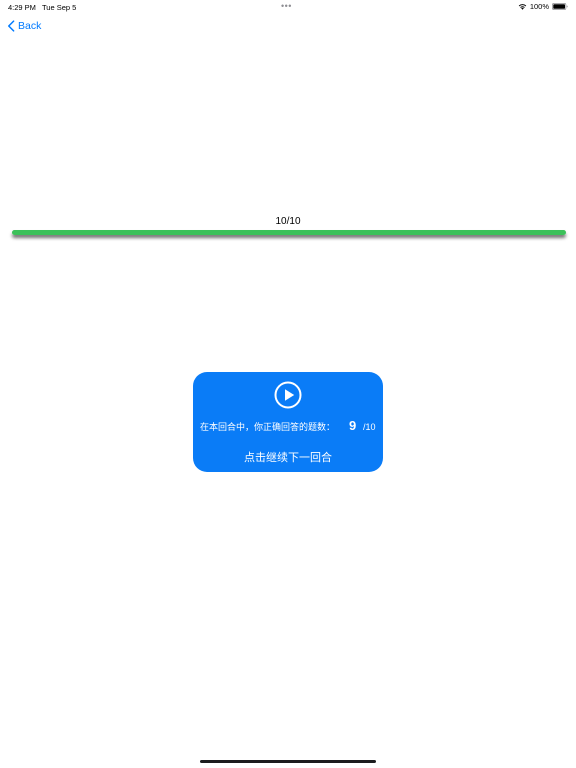  What do you see at coordinates (288, 458) in the screenshot?
I see `continue-label: 点击继续下一回合` at bounding box center [288, 458].